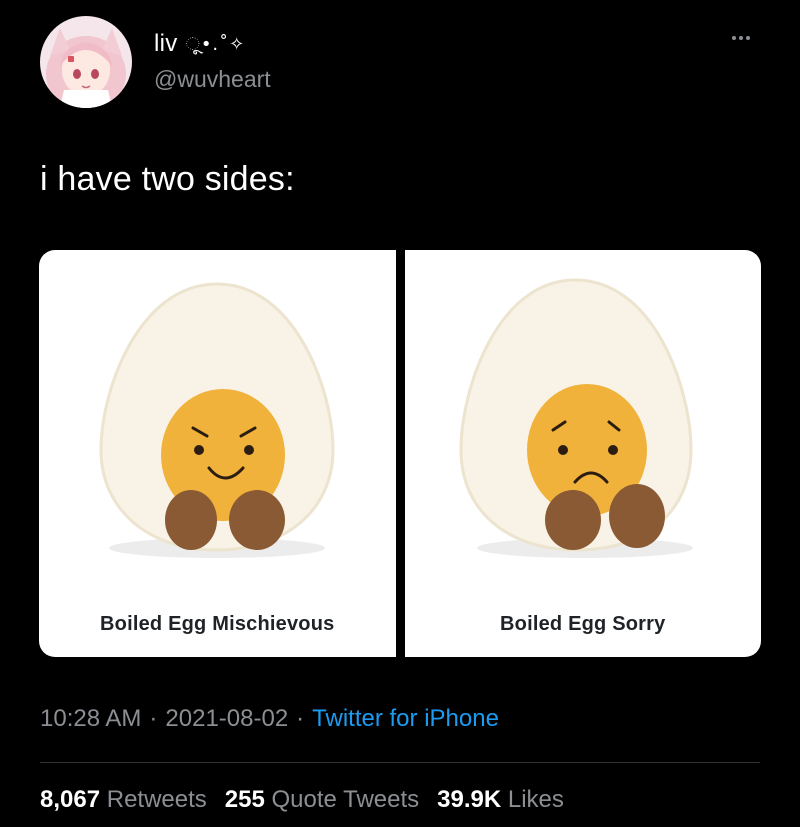 The height and width of the screenshot is (827, 800). What do you see at coordinates (217, 420) in the screenshot?
I see `egg-plush-mischievous-image` at bounding box center [217, 420].